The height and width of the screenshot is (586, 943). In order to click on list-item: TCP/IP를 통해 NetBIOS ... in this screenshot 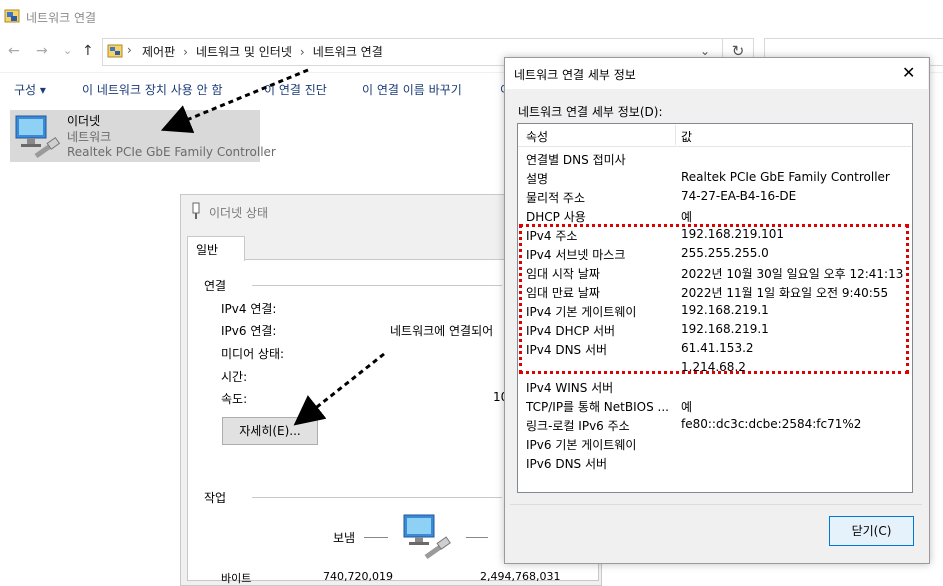, I will do `click(597, 407)`.